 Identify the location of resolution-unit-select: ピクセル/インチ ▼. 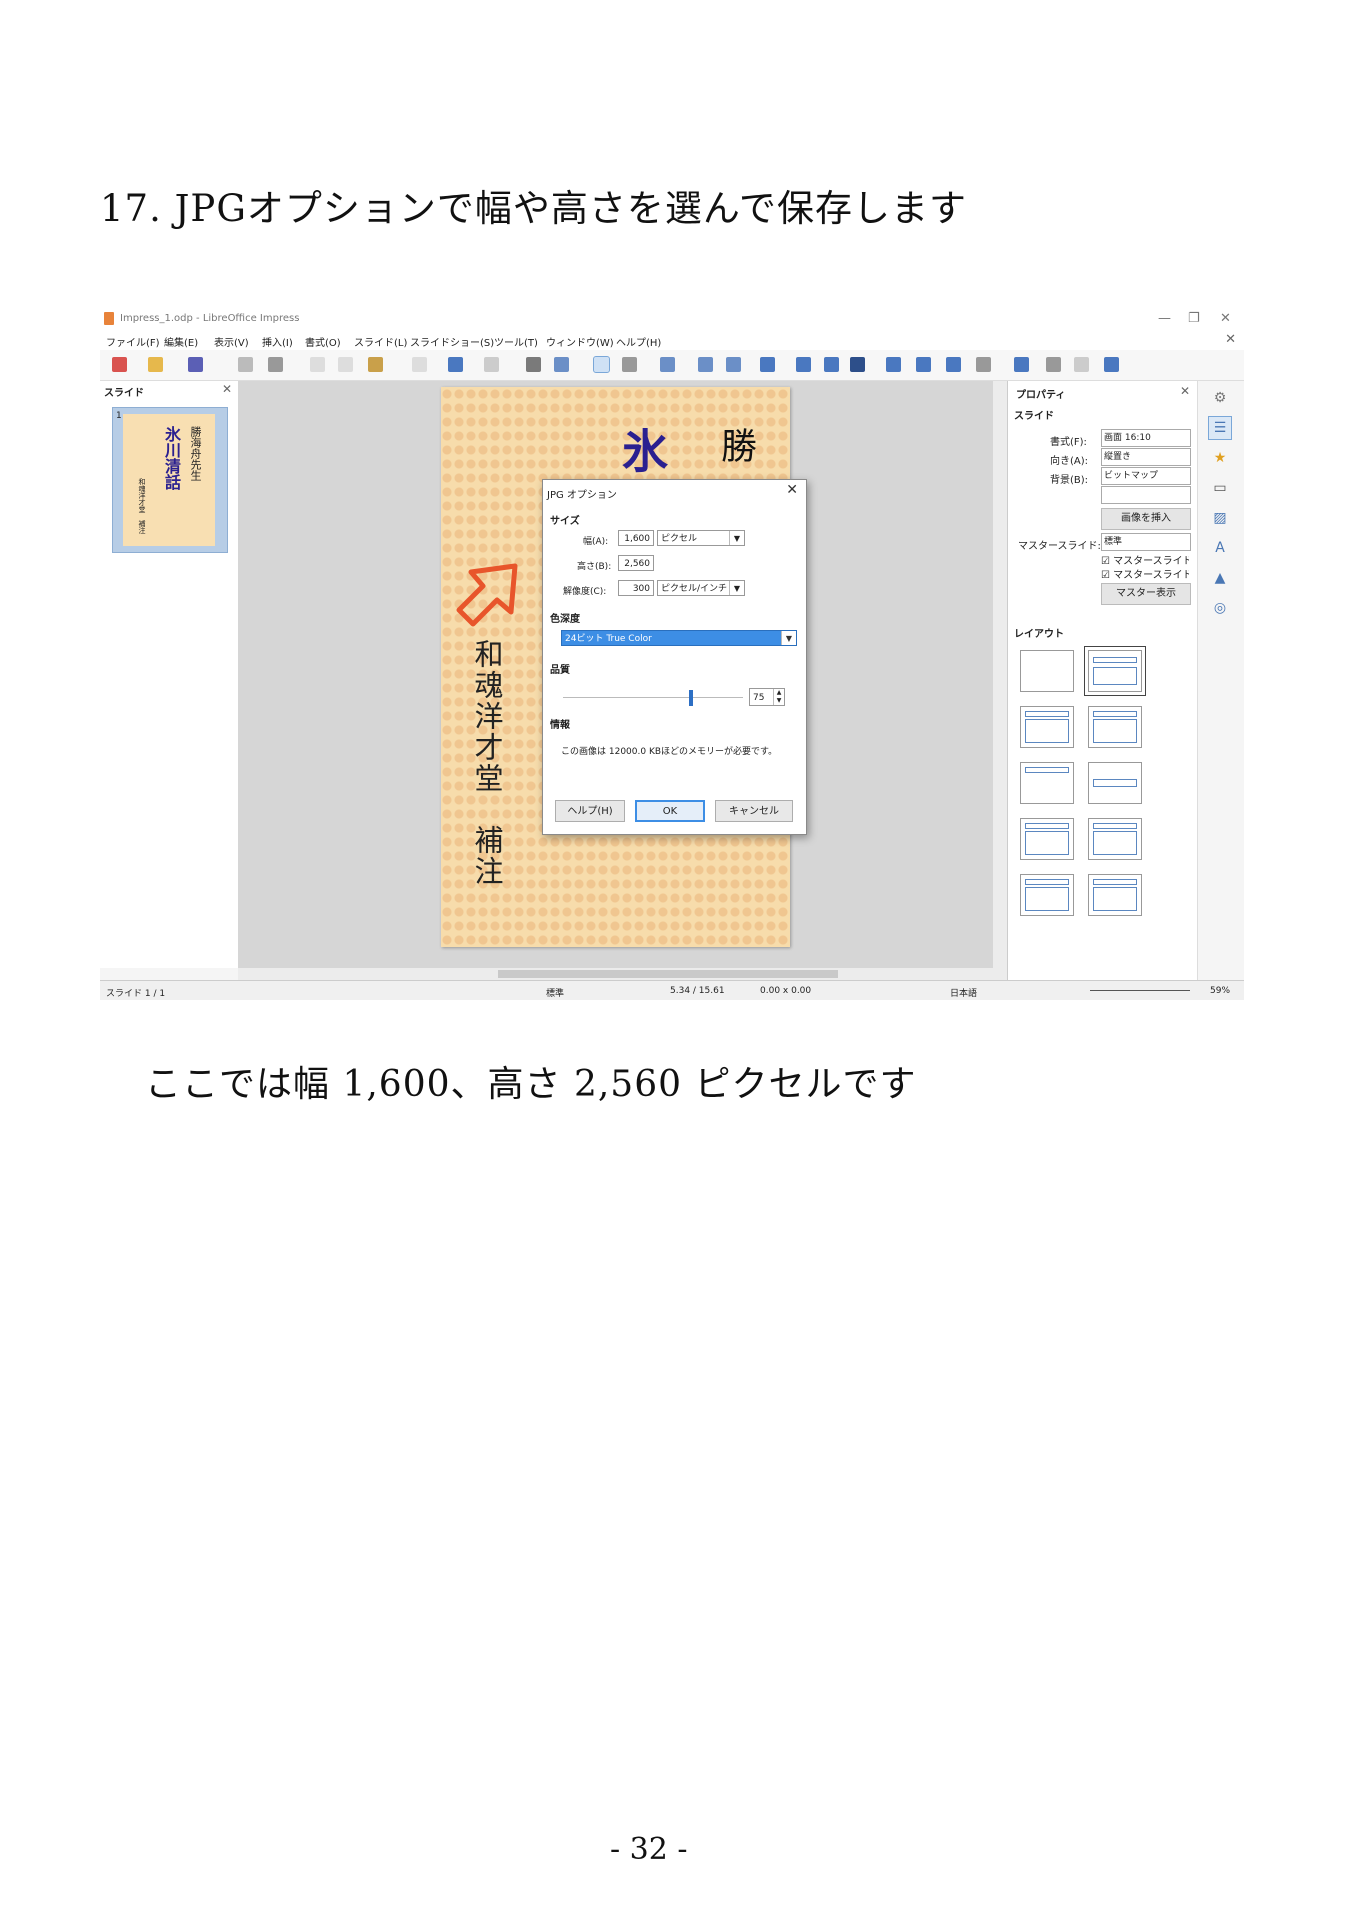
(701, 588).